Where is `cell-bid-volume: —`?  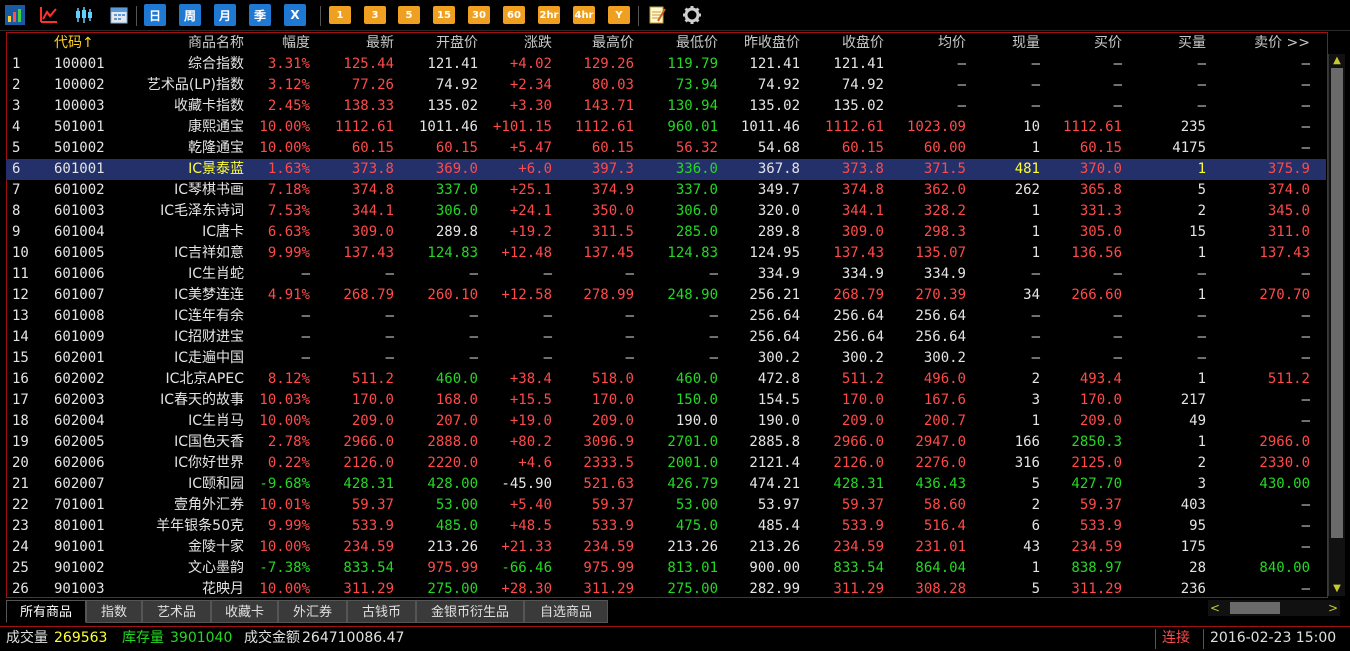 cell-bid-volume: — is located at coordinates (1201, 337).